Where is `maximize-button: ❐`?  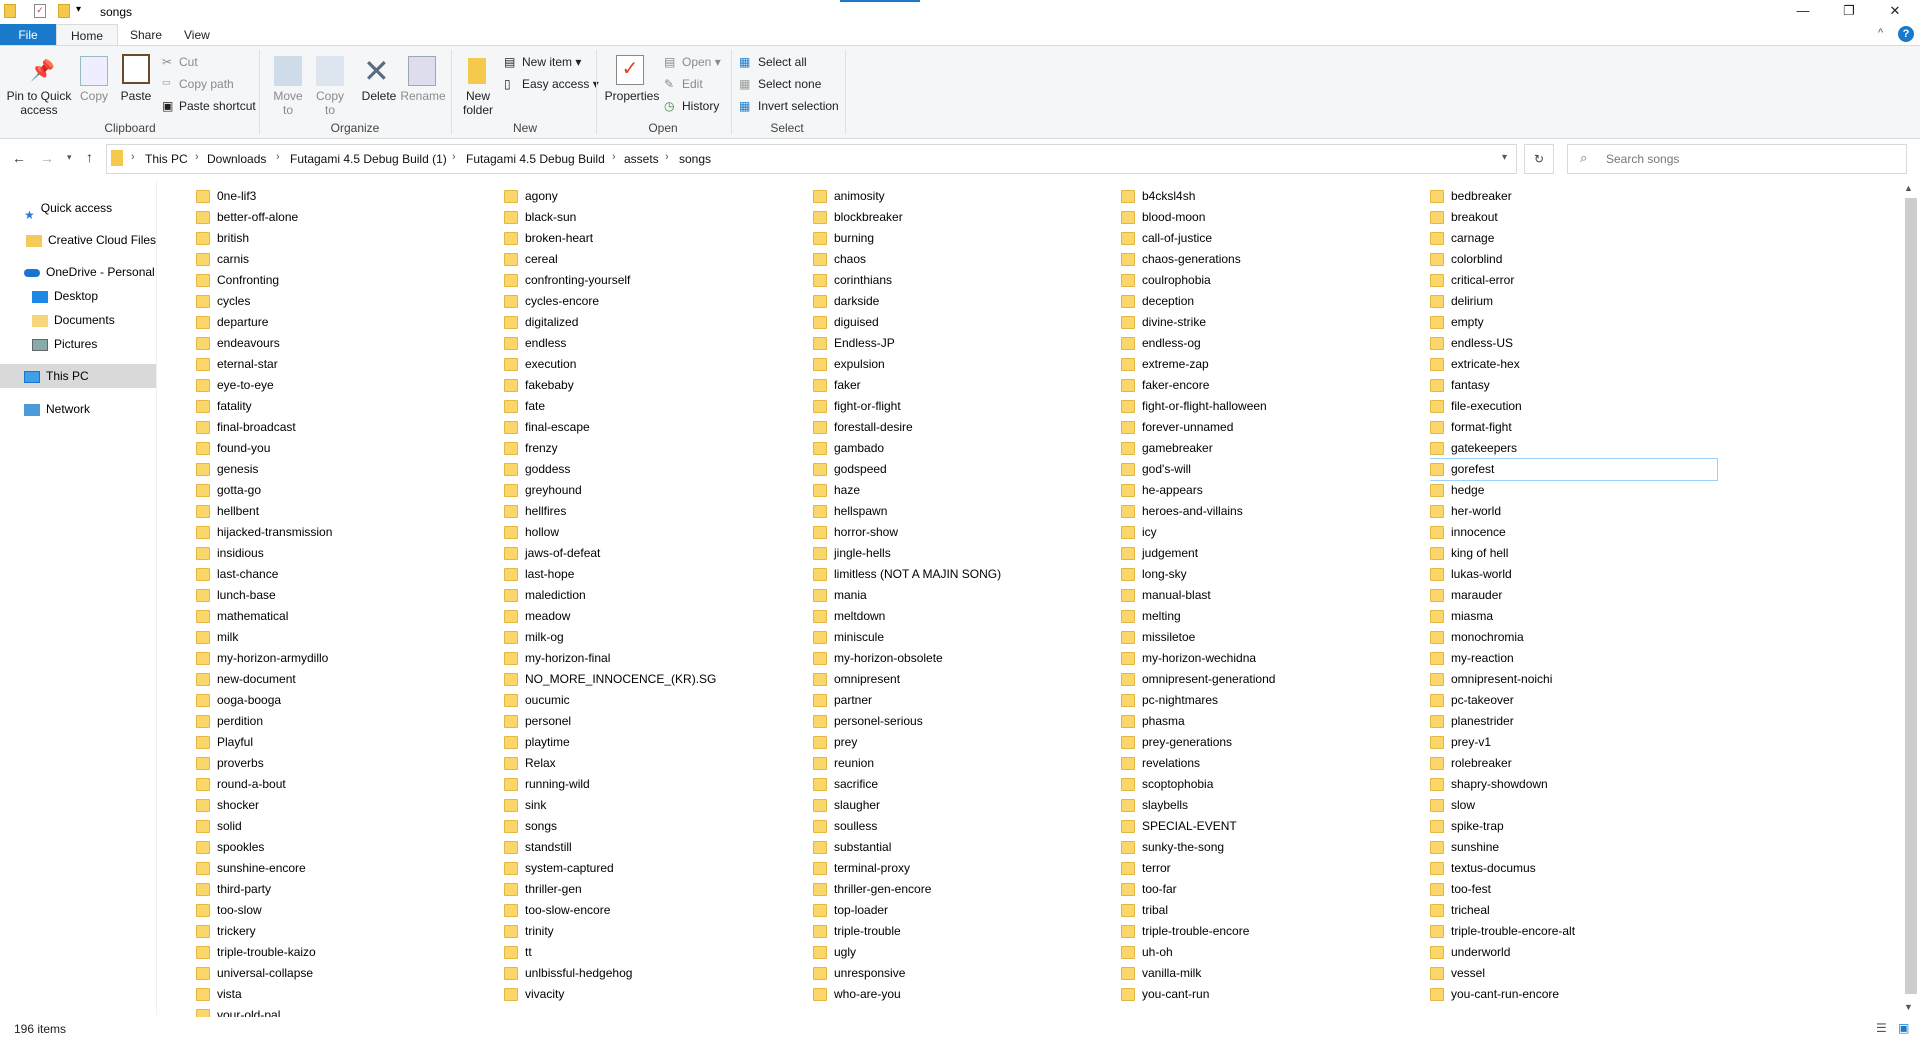 maximize-button: ❐ is located at coordinates (1849, 12).